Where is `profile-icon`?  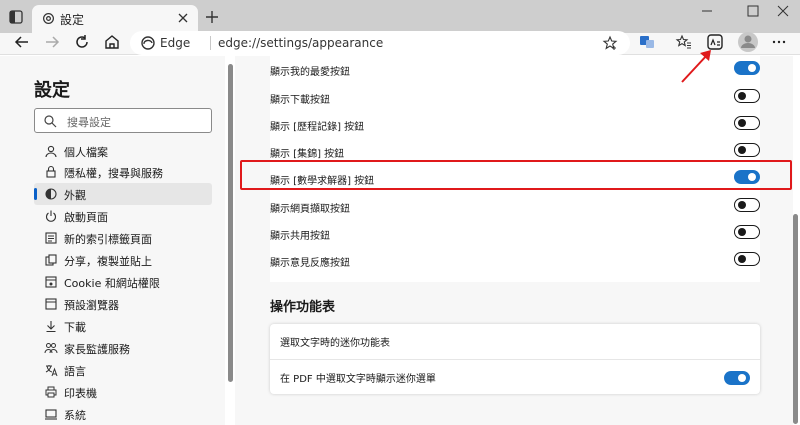 profile-icon is located at coordinates (51, 151).